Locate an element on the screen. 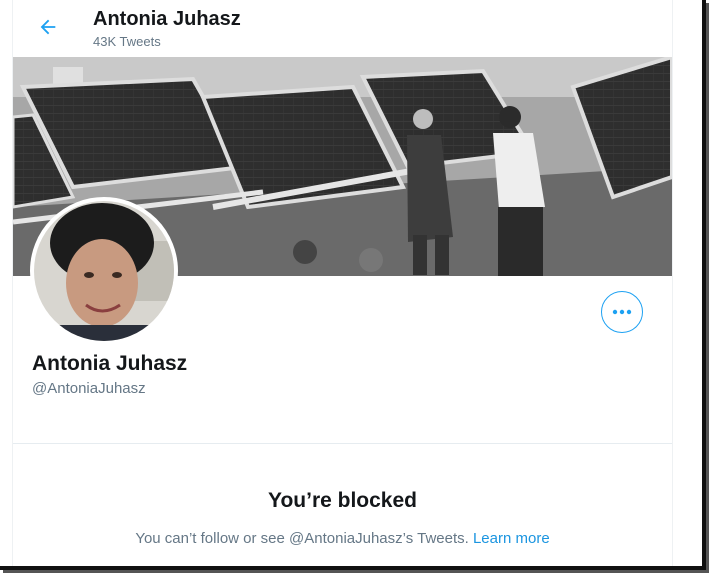 This screenshot has height=579, width=715. back-button is located at coordinates (48, 27).